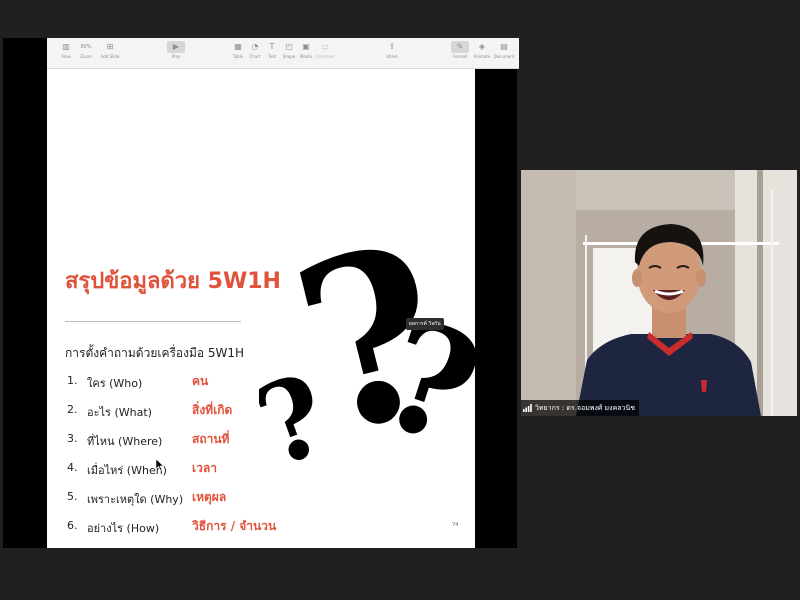  Describe the element at coordinates (176, 47) in the screenshot. I see `play-icon: ▶` at that location.